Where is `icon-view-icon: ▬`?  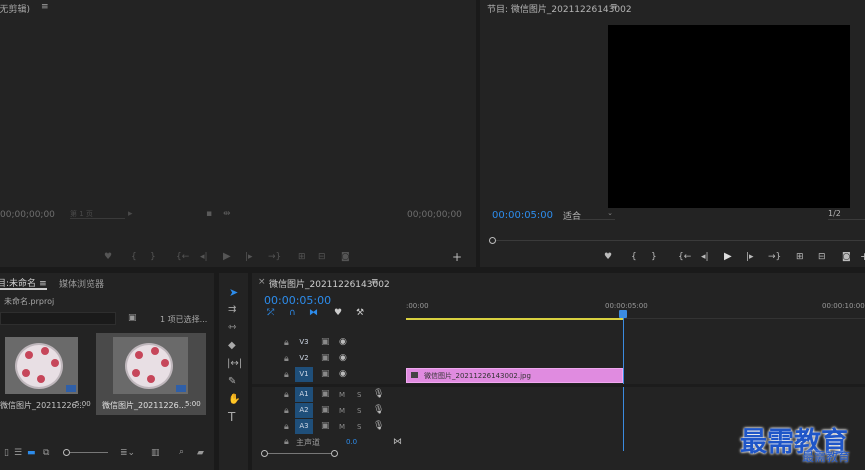 icon-view-icon: ▬ is located at coordinates (31, 453).